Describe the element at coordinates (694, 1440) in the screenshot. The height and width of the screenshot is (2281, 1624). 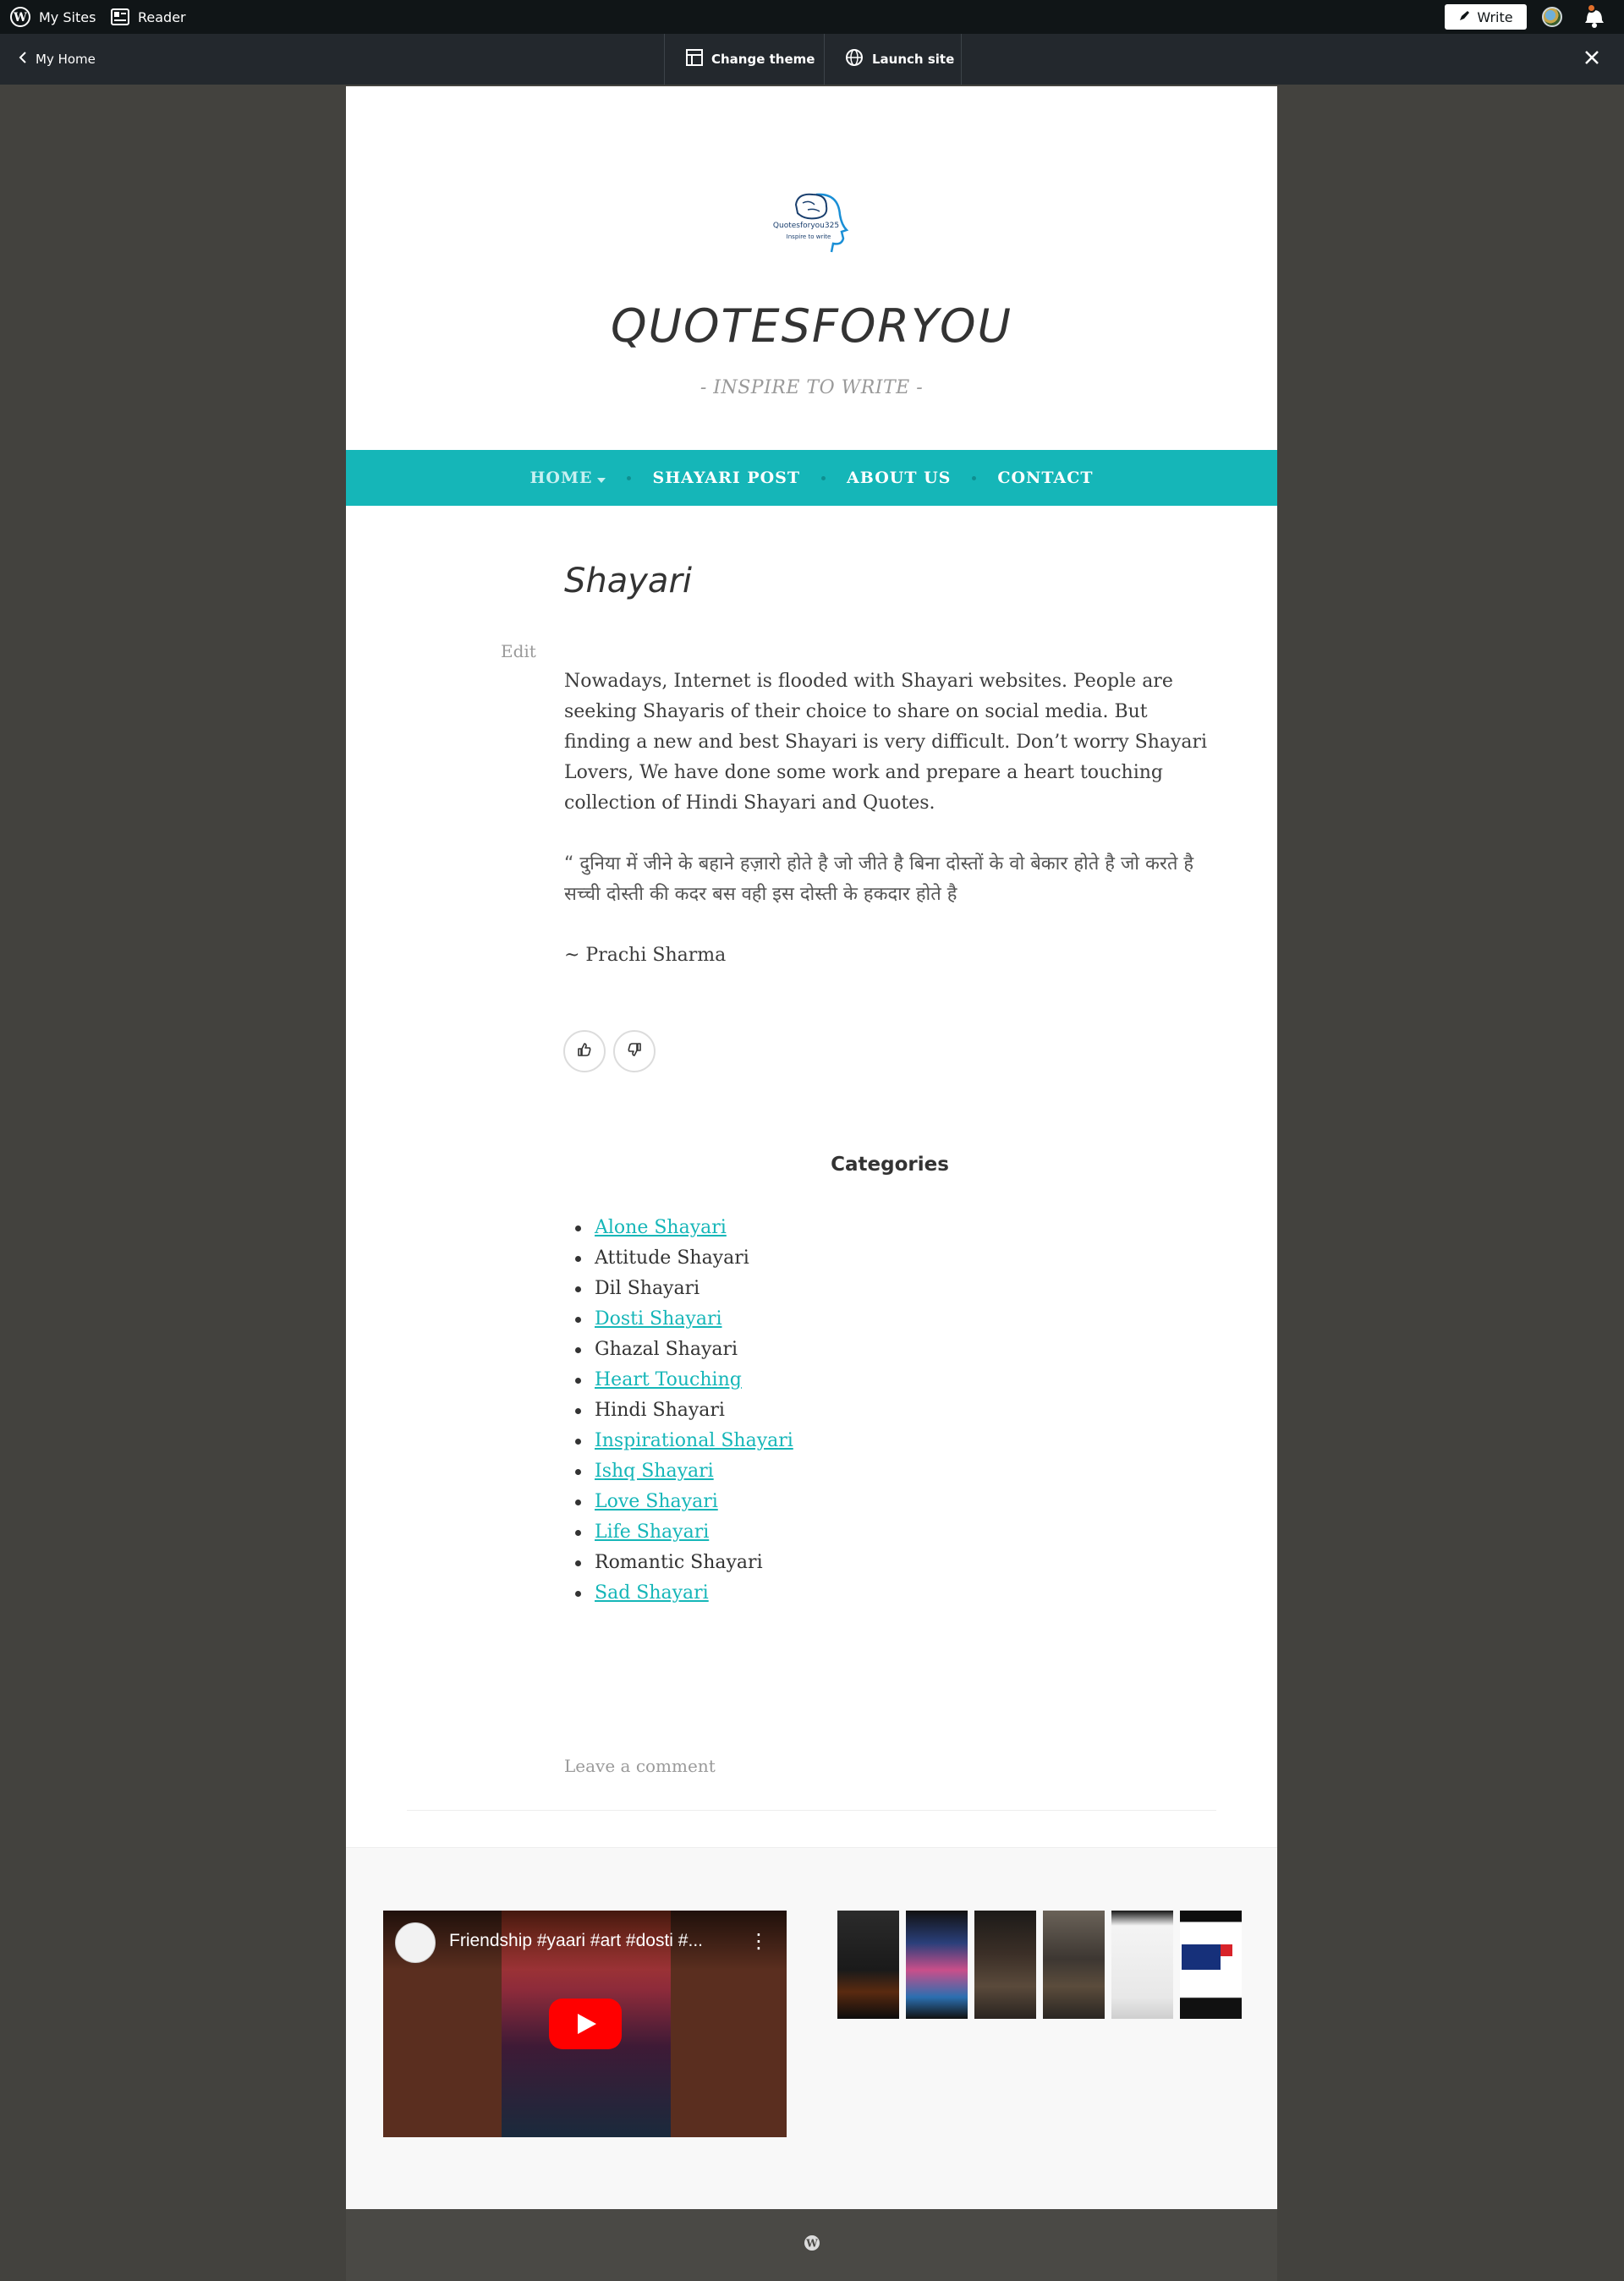
I see `category-link-inspirational-shayari: Inspirational Shayari` at that location.